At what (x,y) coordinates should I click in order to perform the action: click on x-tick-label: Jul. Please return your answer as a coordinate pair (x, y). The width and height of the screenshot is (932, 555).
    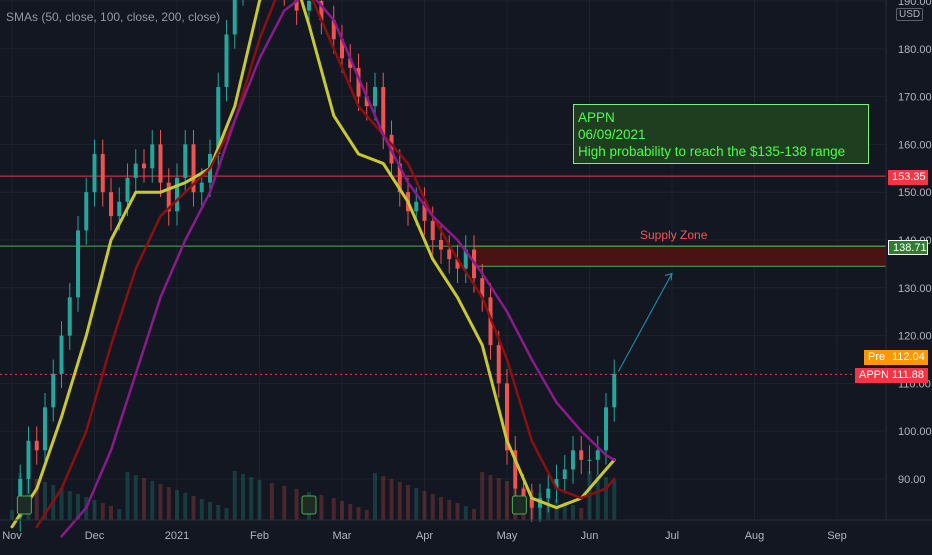
    Looking at the image, I should click on (672, 536).